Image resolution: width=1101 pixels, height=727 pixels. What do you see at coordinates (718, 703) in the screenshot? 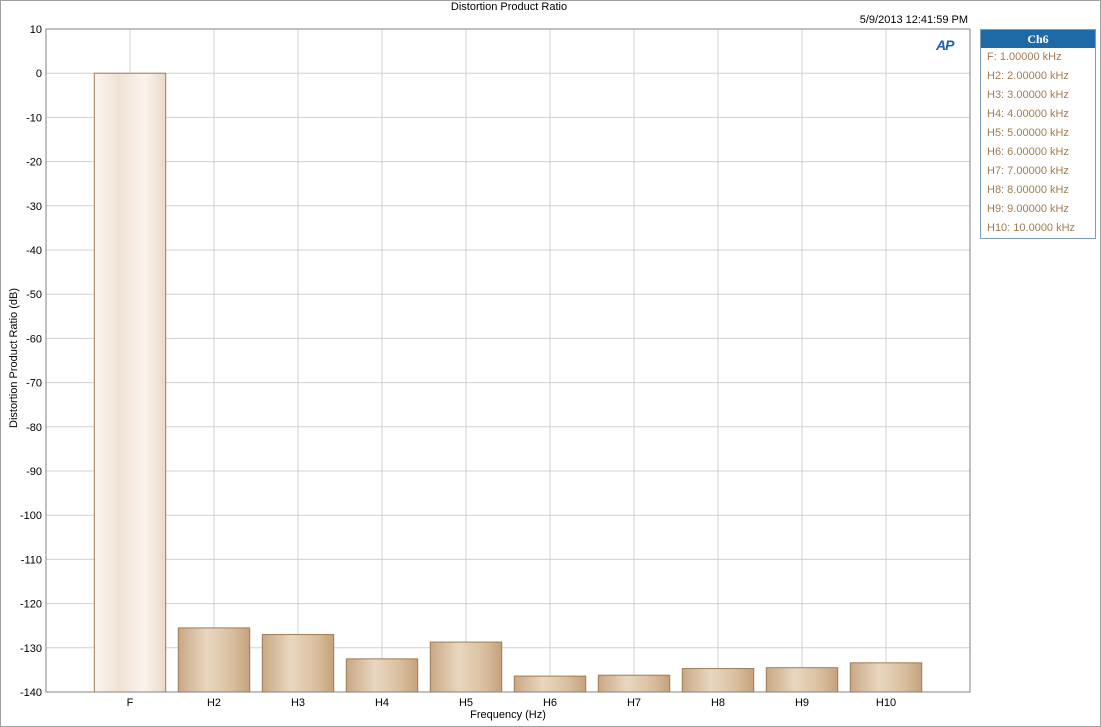
I see `x-tick-label: H8` at bounding box center [718, 703].